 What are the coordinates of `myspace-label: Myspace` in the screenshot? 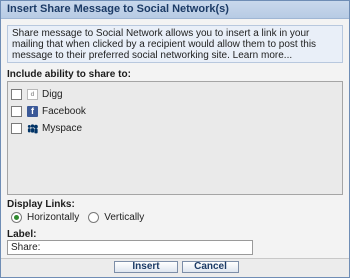 It's located at (62, 128).